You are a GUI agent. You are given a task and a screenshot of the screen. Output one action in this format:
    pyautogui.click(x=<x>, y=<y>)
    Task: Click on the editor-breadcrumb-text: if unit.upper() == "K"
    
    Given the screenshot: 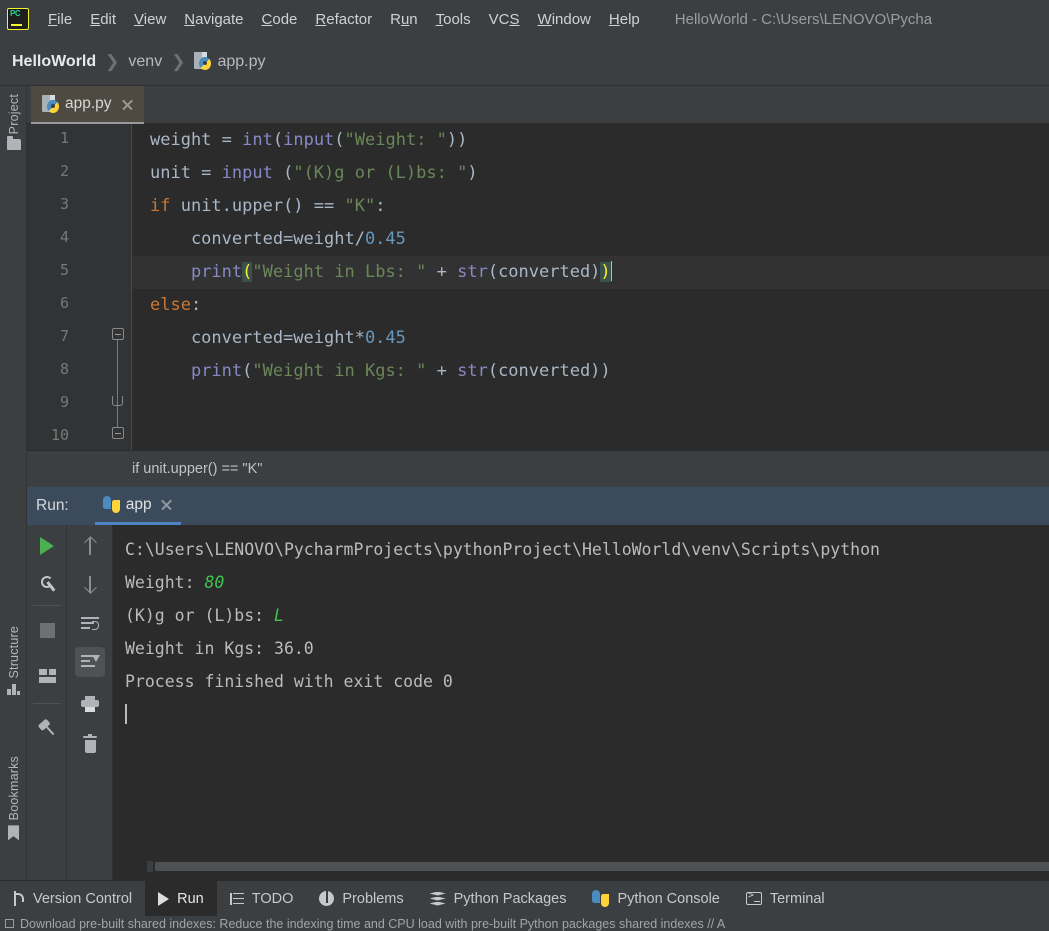 What is the action you would take?
    pyautogui.click(x=197, y=469)
    